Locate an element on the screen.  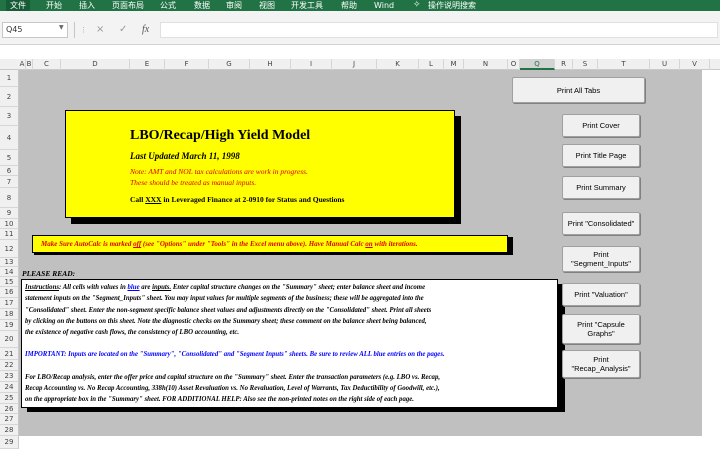
more-options-icon: ⋮ is located at coordinates (83, 30).